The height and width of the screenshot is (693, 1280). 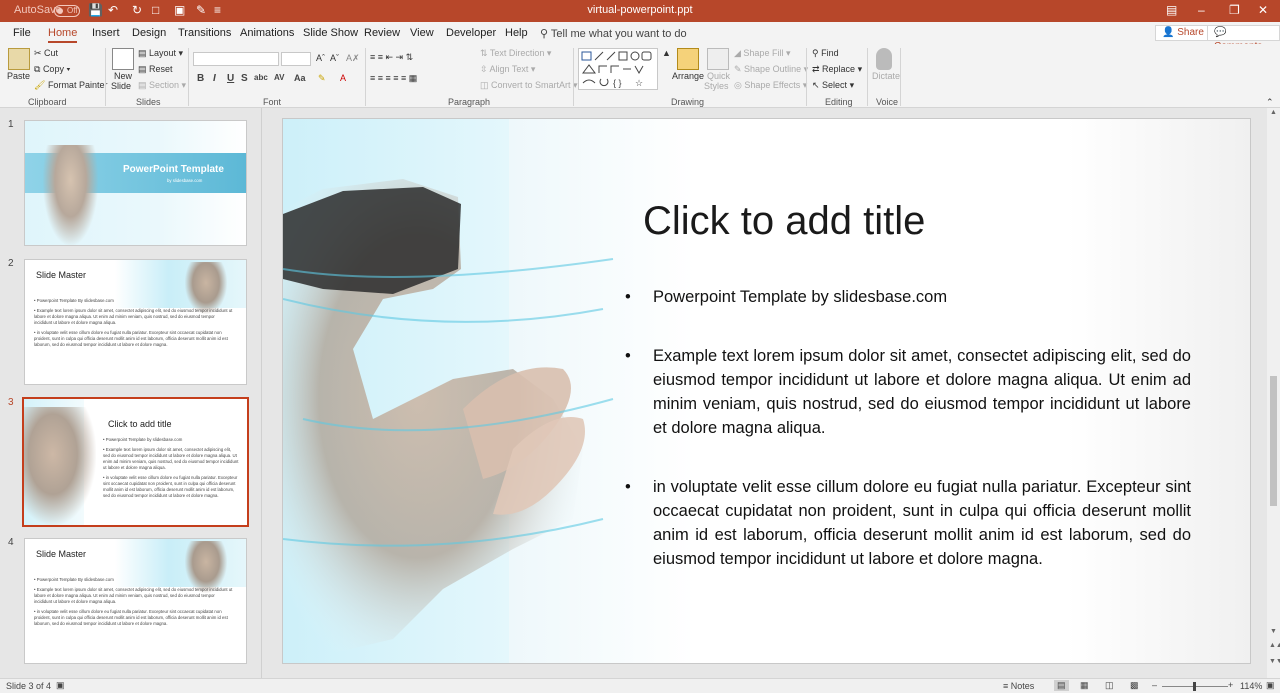 What do you see at coordinates (41, 85) in the screenshot?
I see `brush-icon: 🖌` at bounding box center [41, 85].